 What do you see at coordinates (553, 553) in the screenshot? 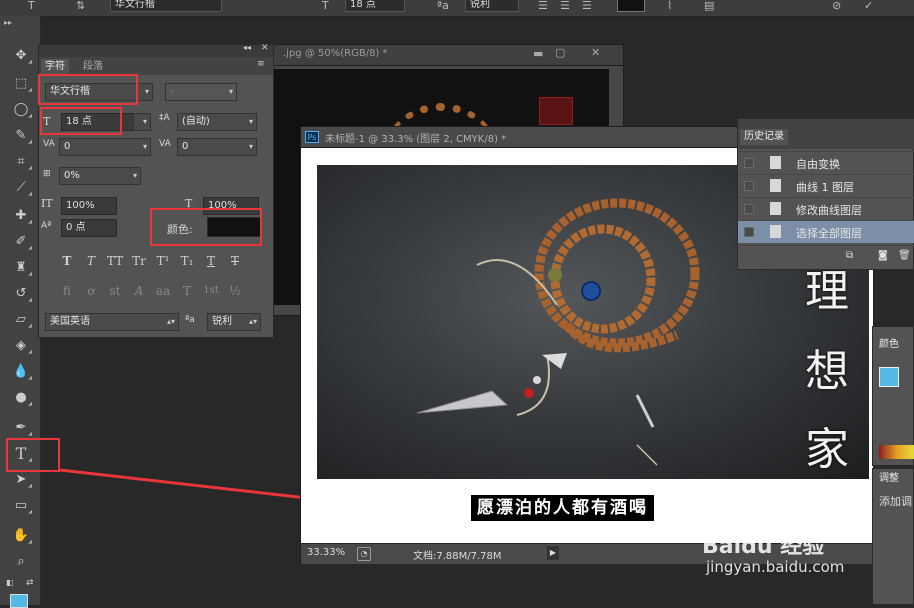
I see `status-menu-arrow-icon: ▶` at bounding box center [553, 553].